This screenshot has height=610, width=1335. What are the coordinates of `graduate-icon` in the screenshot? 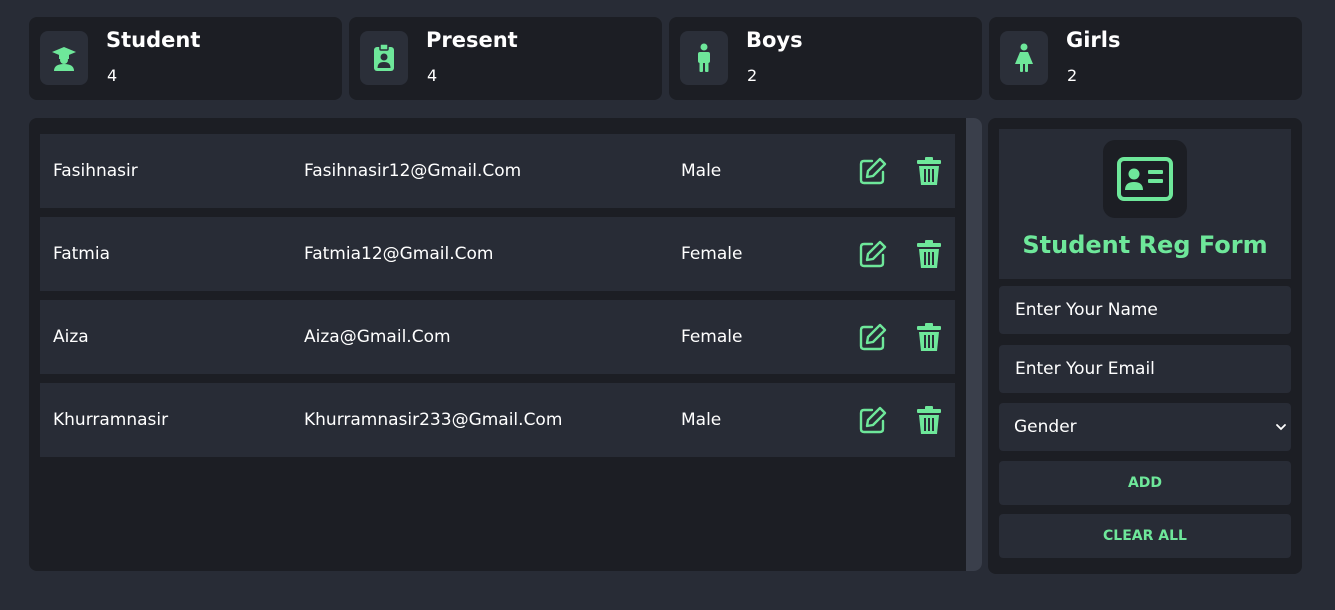 It's located at (64, 58).